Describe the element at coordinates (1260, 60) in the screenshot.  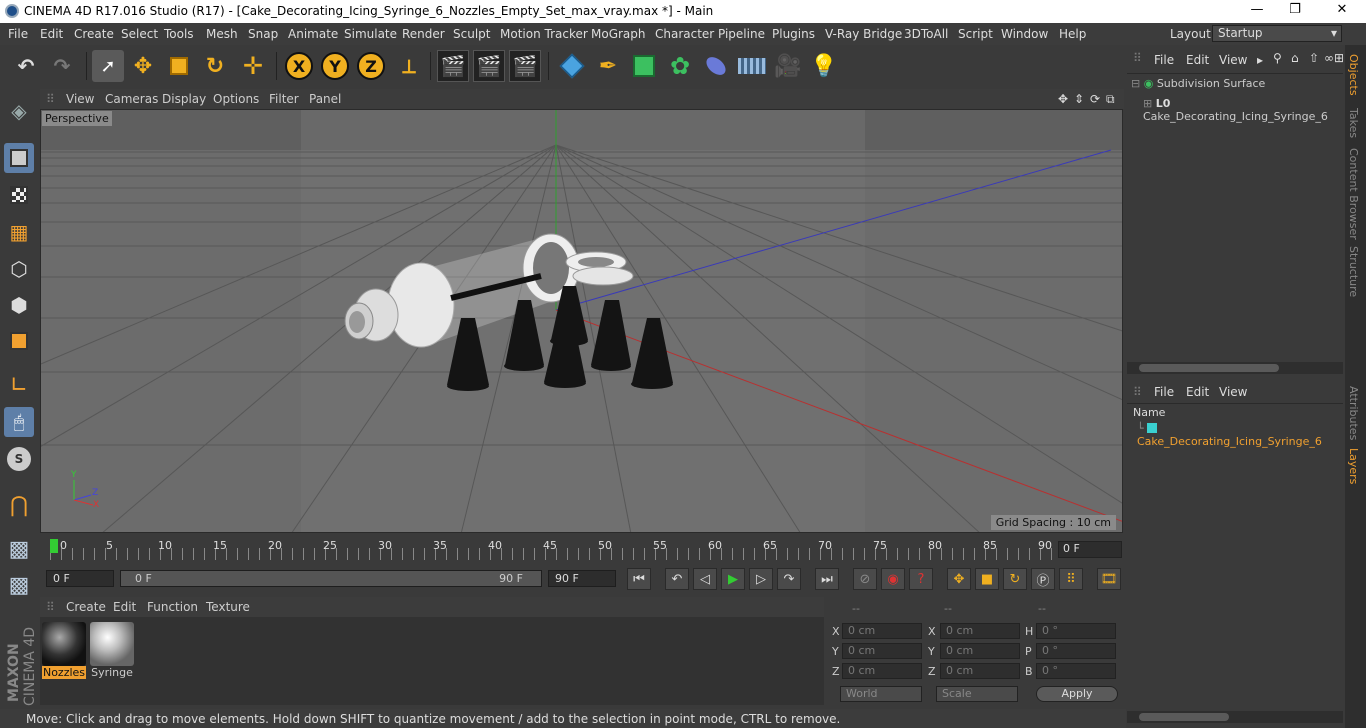
I see `chevron-right-icon: ▸` at that location.